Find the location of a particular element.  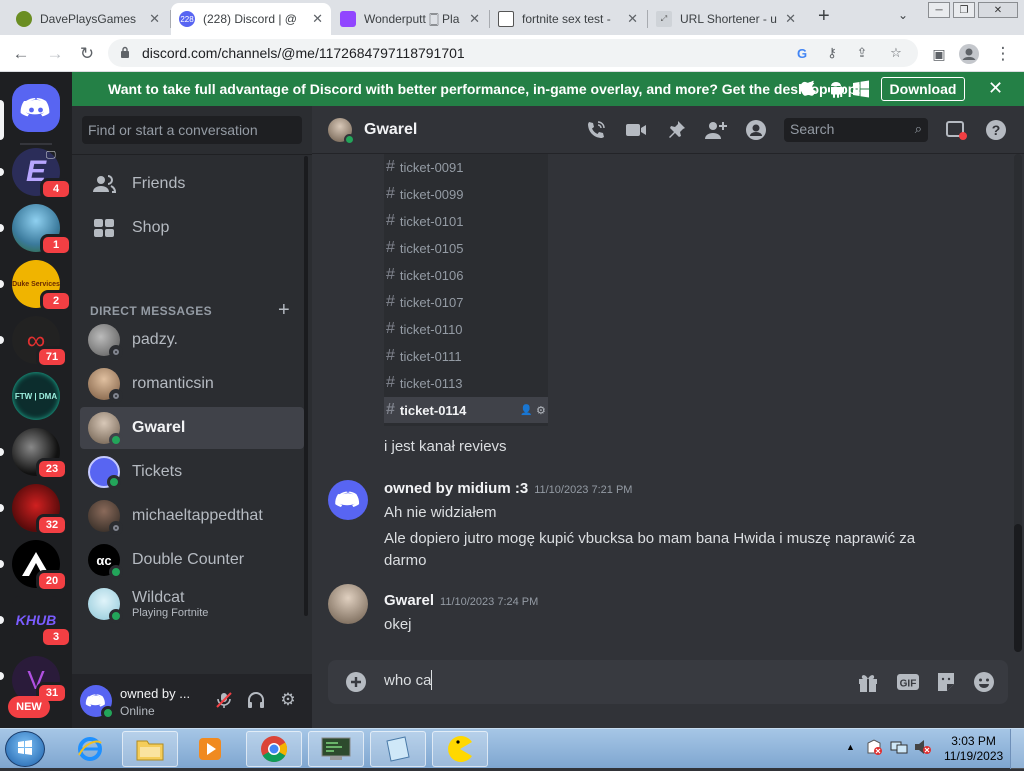

google-icon: G is located at coordinates (802, 53).